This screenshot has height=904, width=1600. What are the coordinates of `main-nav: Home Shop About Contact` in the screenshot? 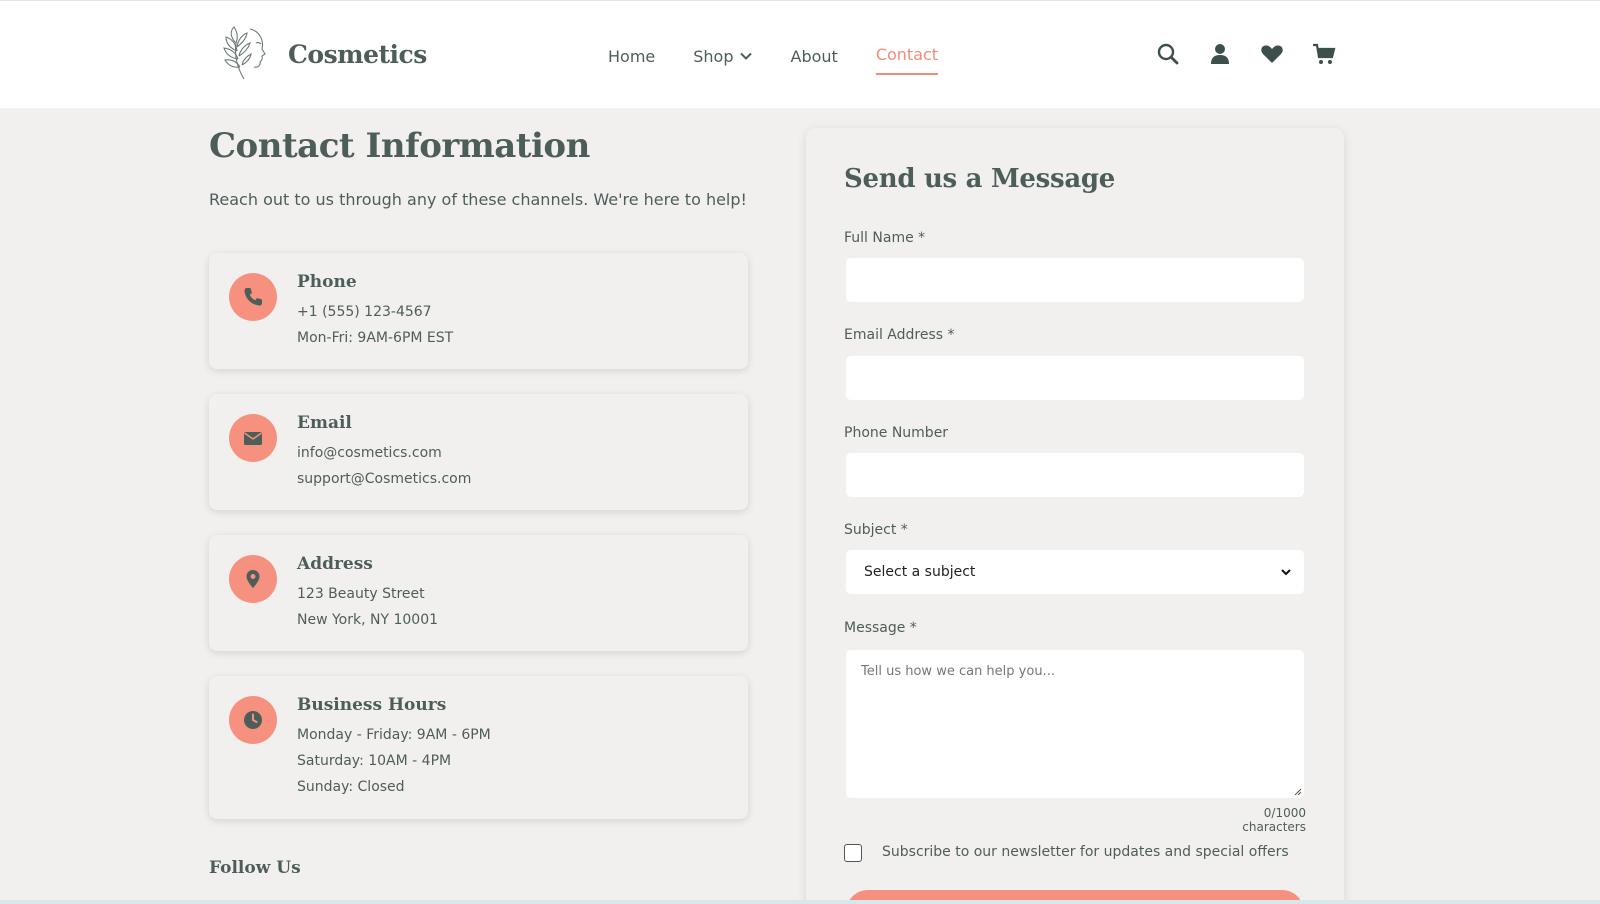 It's located at (792, 60).